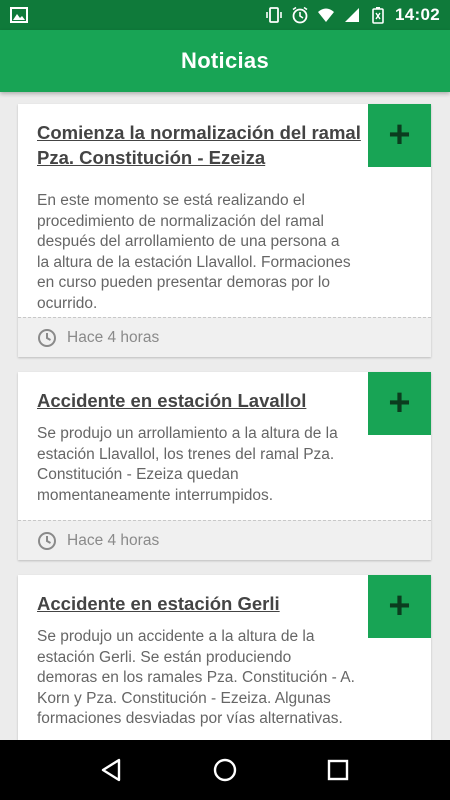 This screenshot has height=800, width=450. What do you see at coordinates (225, 15) in the screenshot?
I see `status-bar: 14:02` at bounding box center [225, 15].